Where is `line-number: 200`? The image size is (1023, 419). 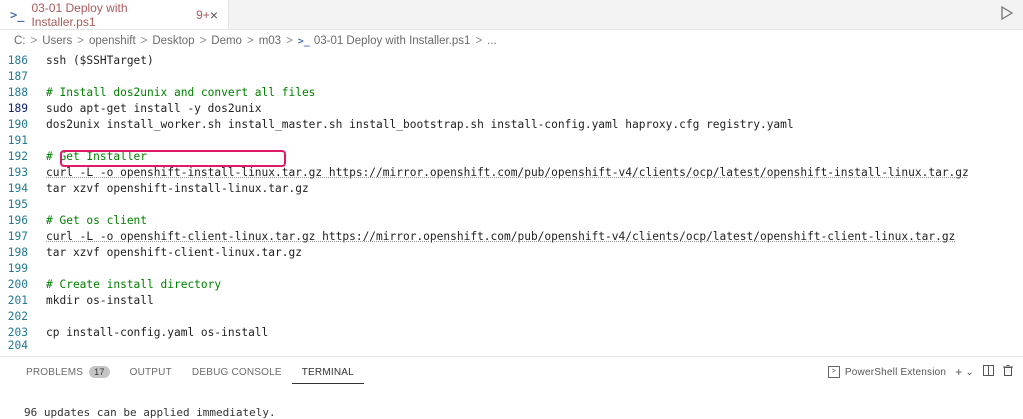 line-number: 200 is located at coordinates (17, 284).